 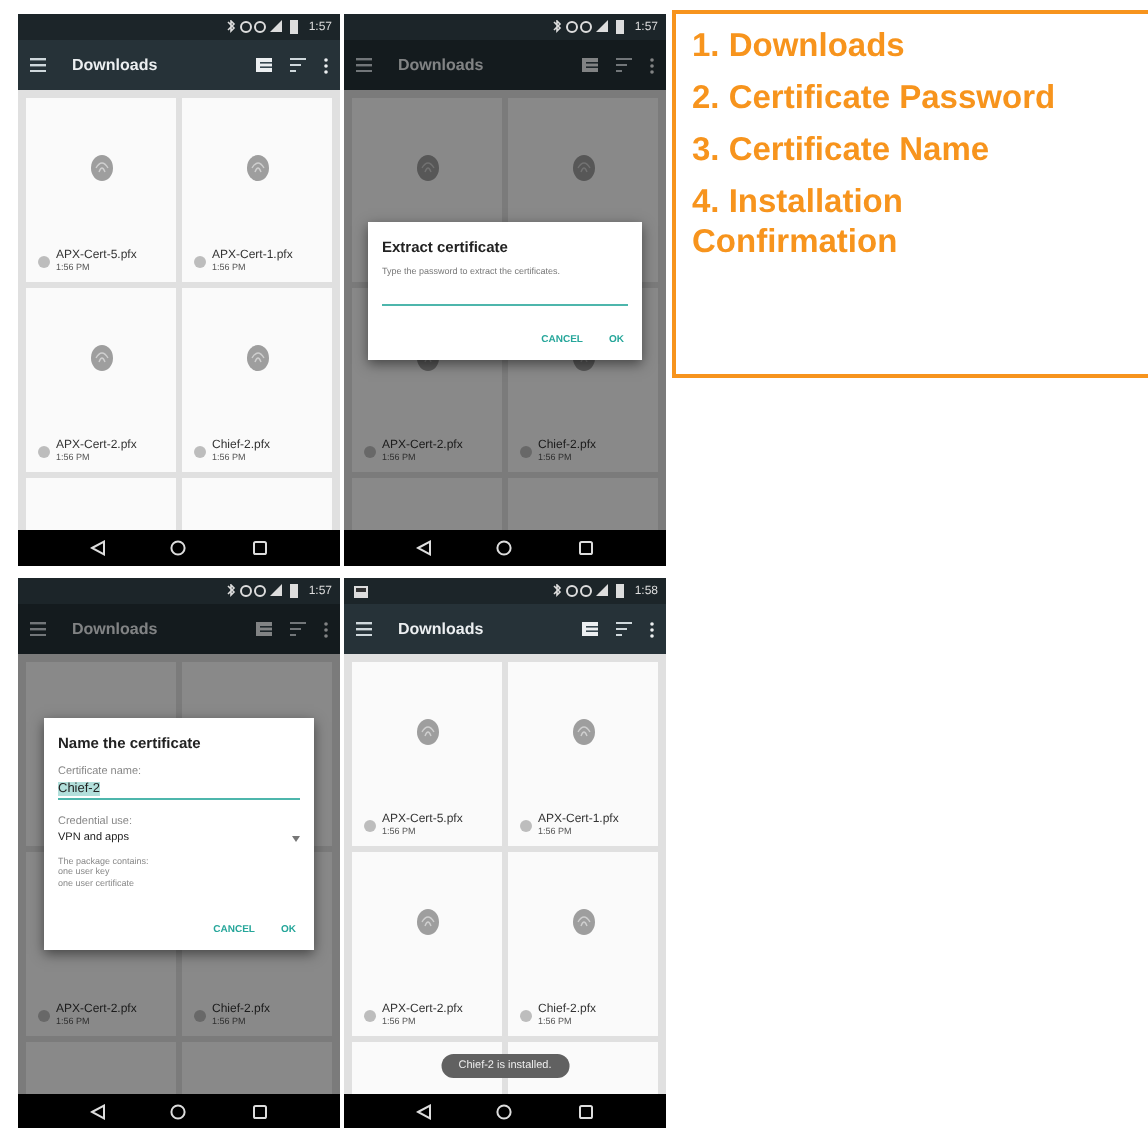 What do you see at coordinates (798, 222) in the screenshot?
I see `legend-item: 4. Installation Confirmation` at bounding box center [798, 222].